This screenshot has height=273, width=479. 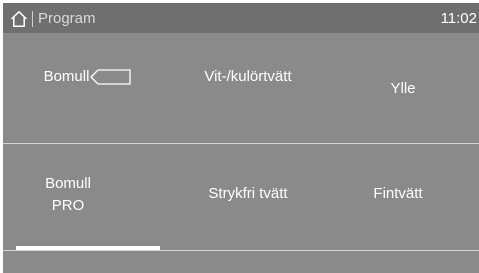 I want to click on door-icon, so click(x=111, y=77).